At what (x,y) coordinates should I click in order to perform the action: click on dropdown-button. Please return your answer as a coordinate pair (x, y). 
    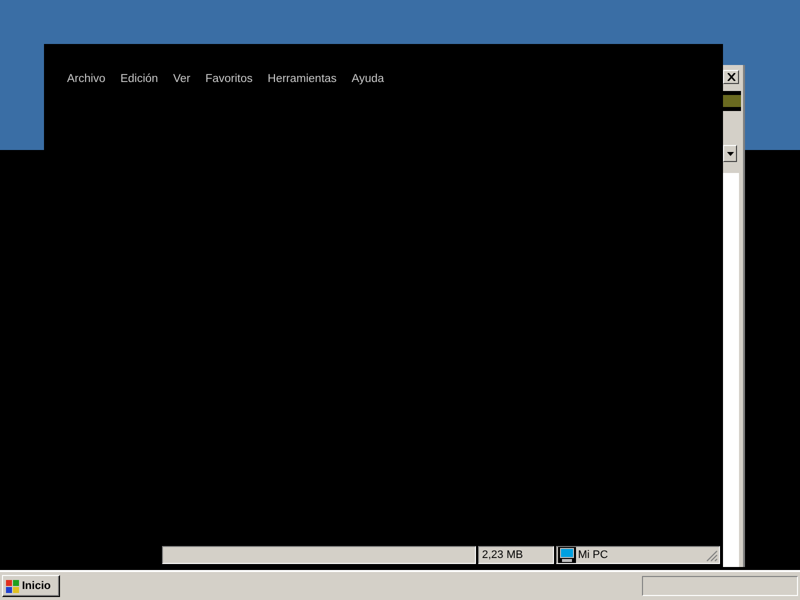
    Looking at the image, I should click on (730, 153).